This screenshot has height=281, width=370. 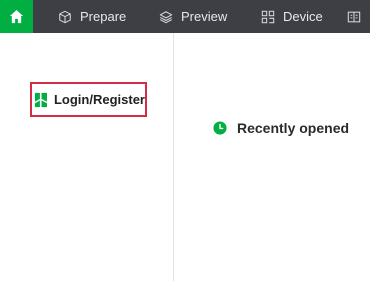 I want to click on tab-device: Device, so click(x=292, y=16).